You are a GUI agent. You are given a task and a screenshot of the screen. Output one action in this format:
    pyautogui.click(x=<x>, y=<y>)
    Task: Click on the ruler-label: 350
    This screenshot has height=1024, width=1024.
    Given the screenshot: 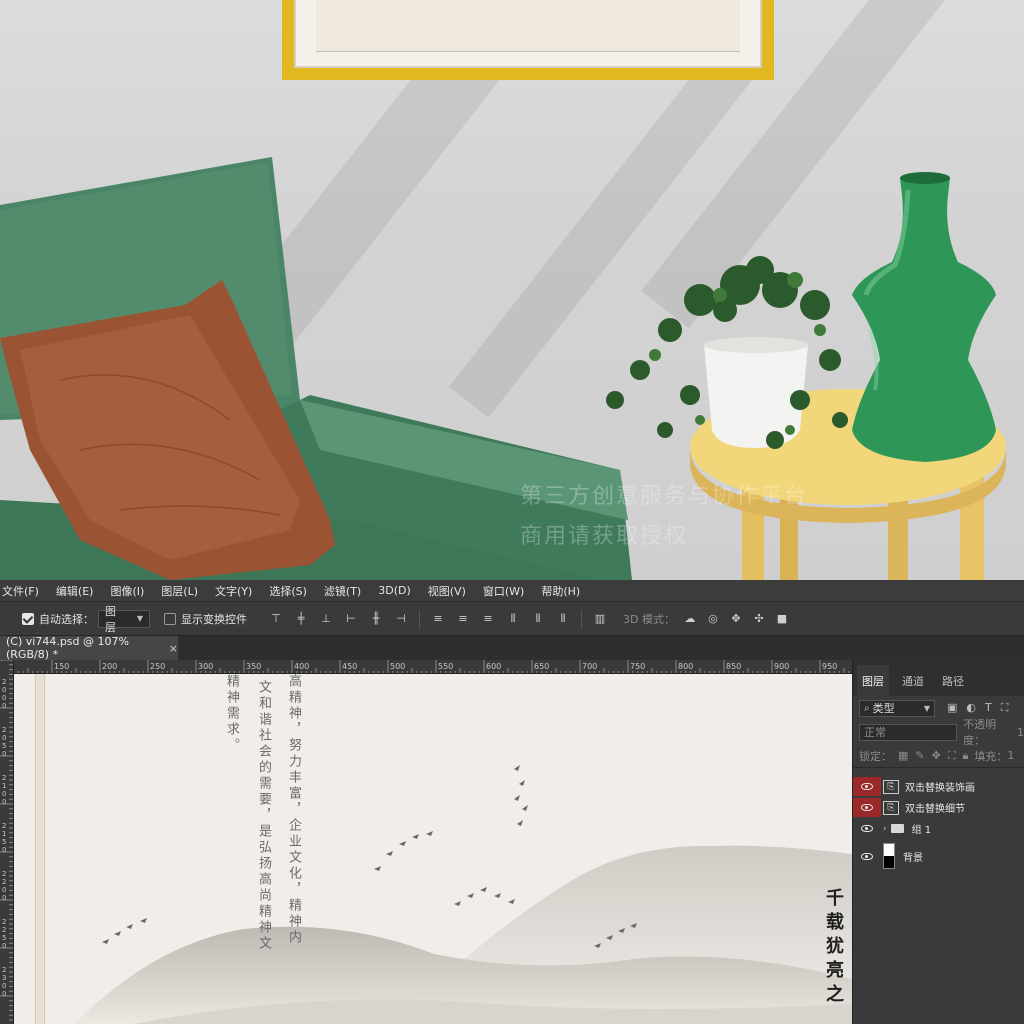 What is the action you would take?
    pyautogui.click(x=253, y=666)
    